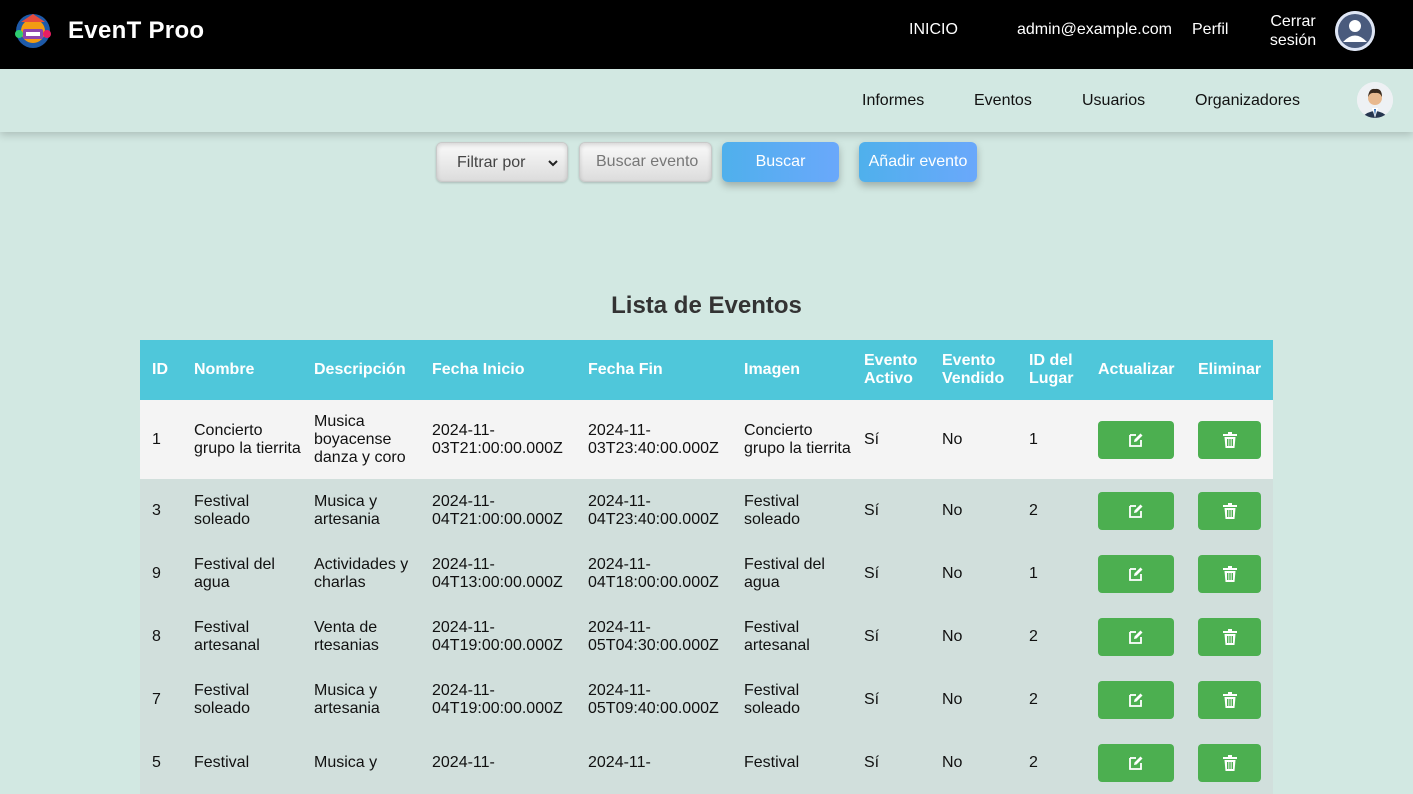 The height and width of the screenshot is (794, 1413). Describe the element at coordinates (1113, 101) in the screenshot. I see `subnav-usuarios: Usuarios` at that location.